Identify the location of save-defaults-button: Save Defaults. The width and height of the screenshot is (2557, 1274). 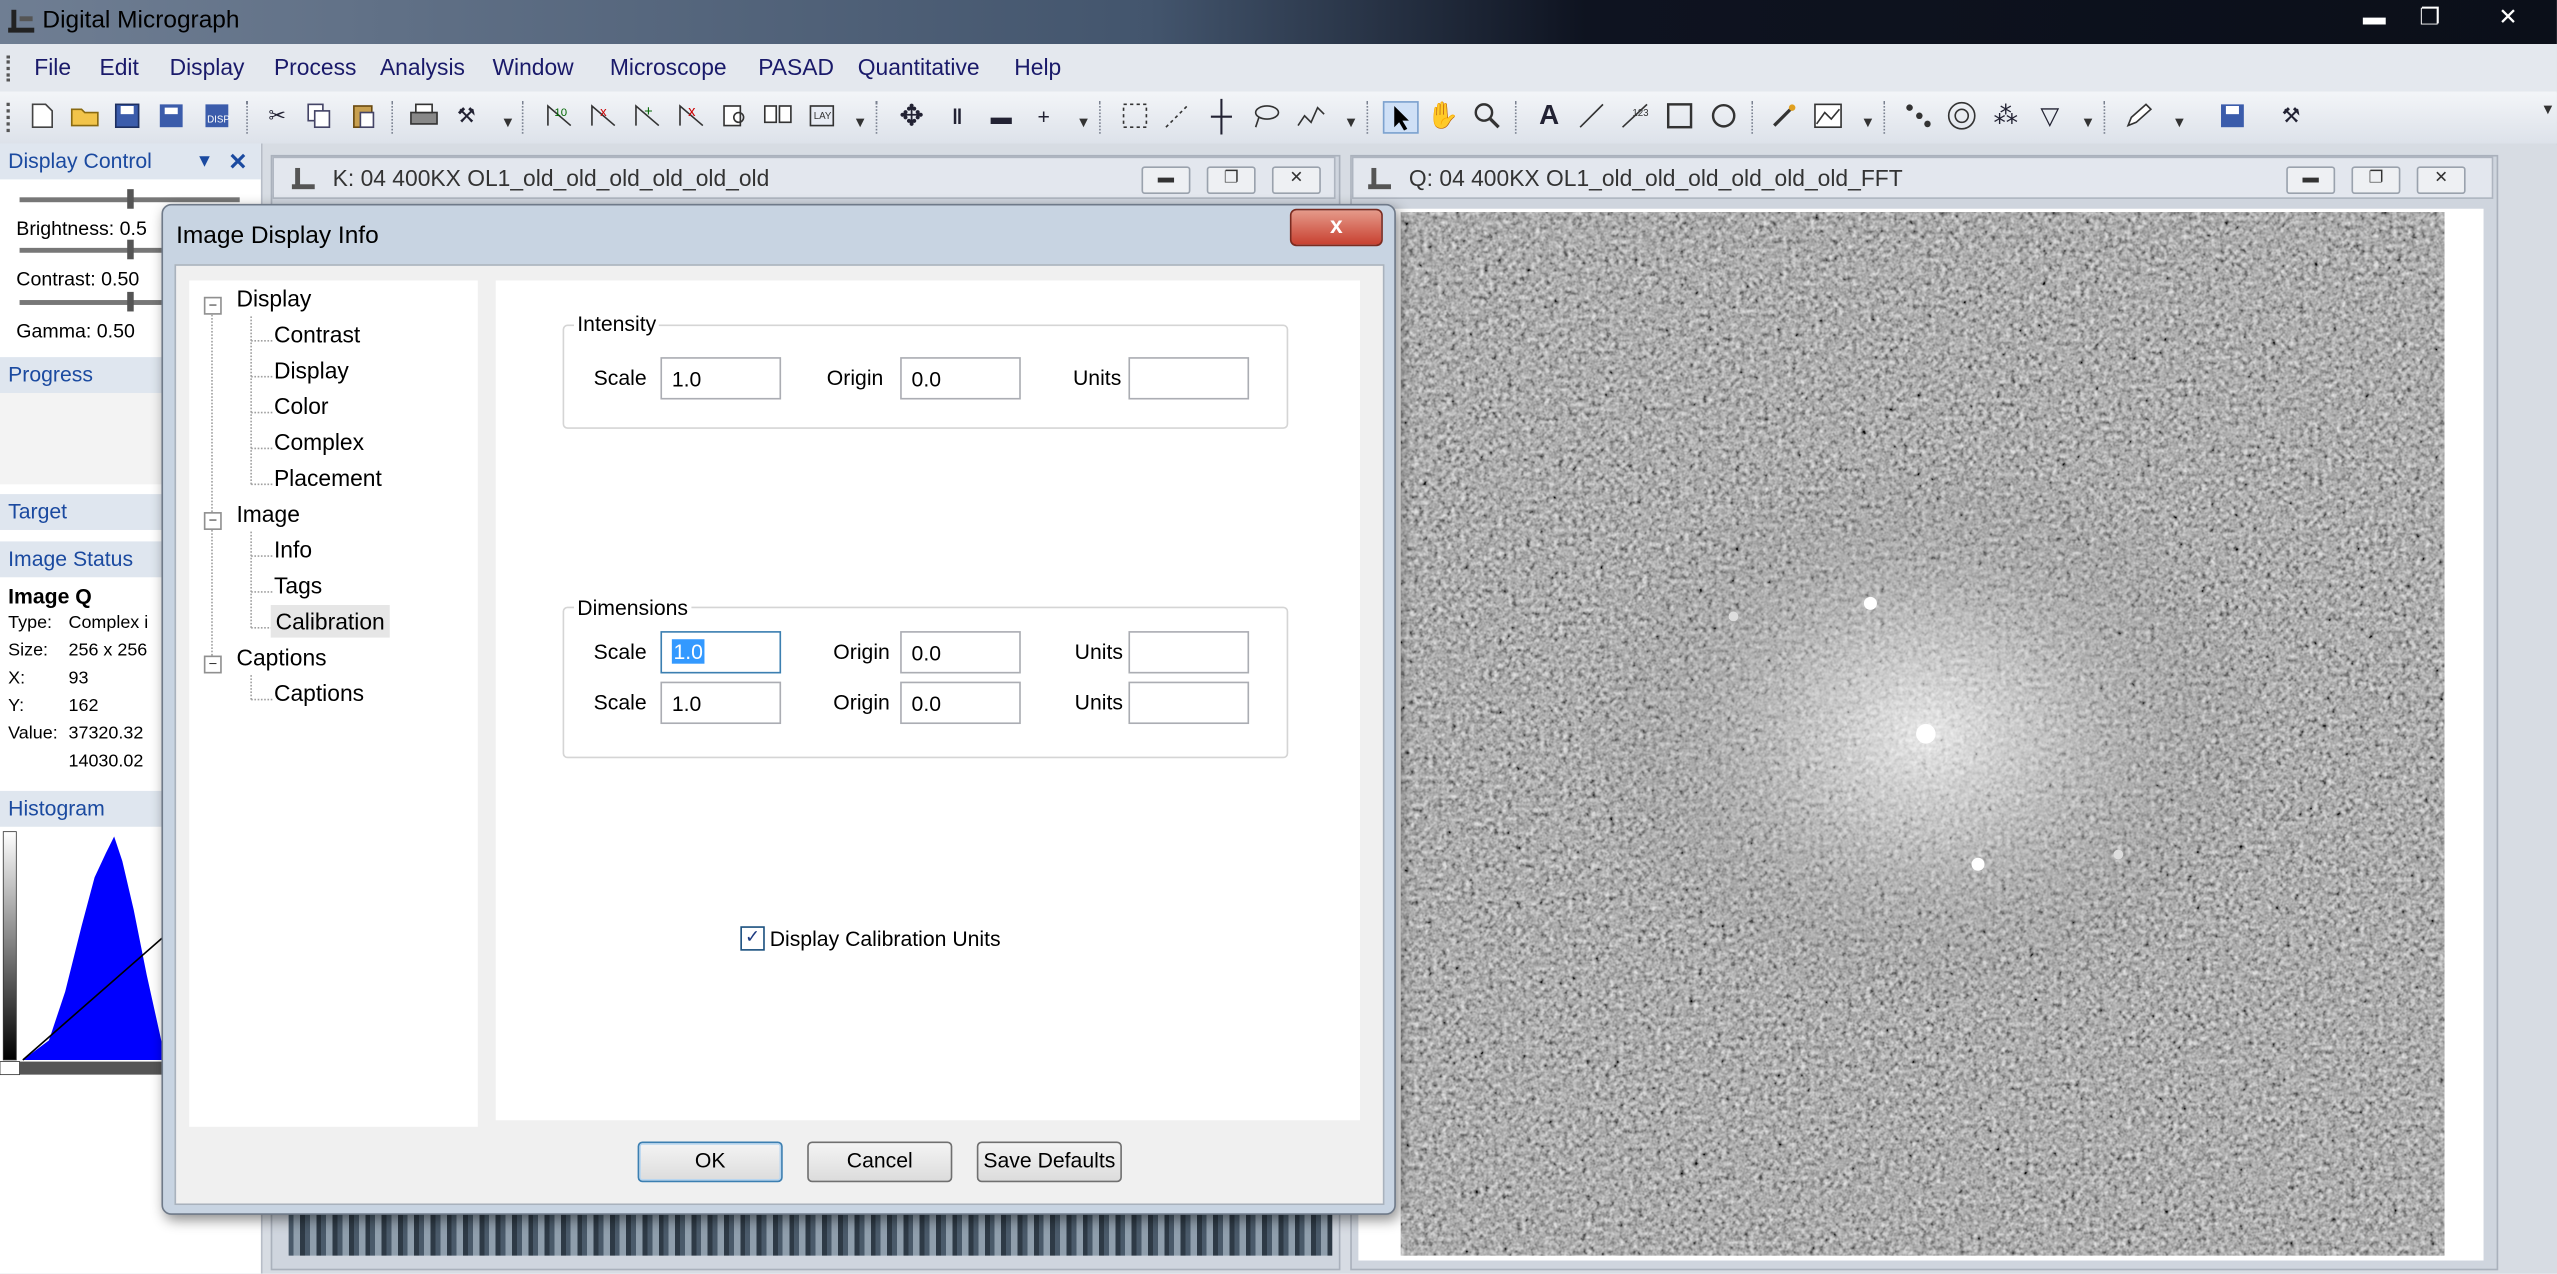
(1049, 1162).